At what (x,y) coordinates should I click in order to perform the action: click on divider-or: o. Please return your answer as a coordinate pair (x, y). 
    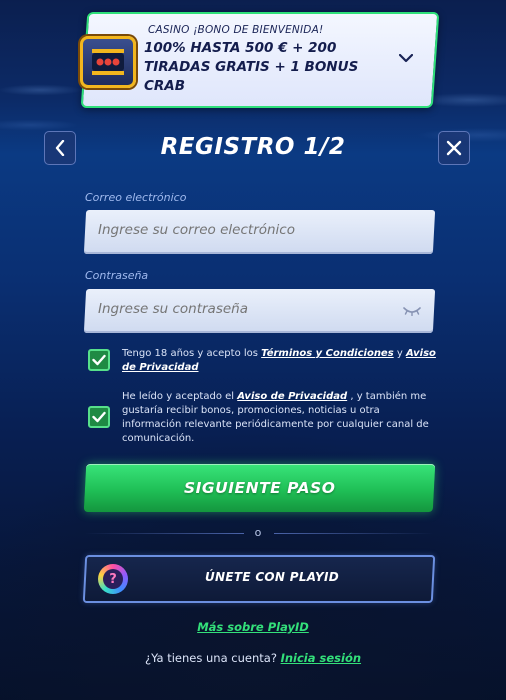
    Looking at the image, I should click on (258, 532).